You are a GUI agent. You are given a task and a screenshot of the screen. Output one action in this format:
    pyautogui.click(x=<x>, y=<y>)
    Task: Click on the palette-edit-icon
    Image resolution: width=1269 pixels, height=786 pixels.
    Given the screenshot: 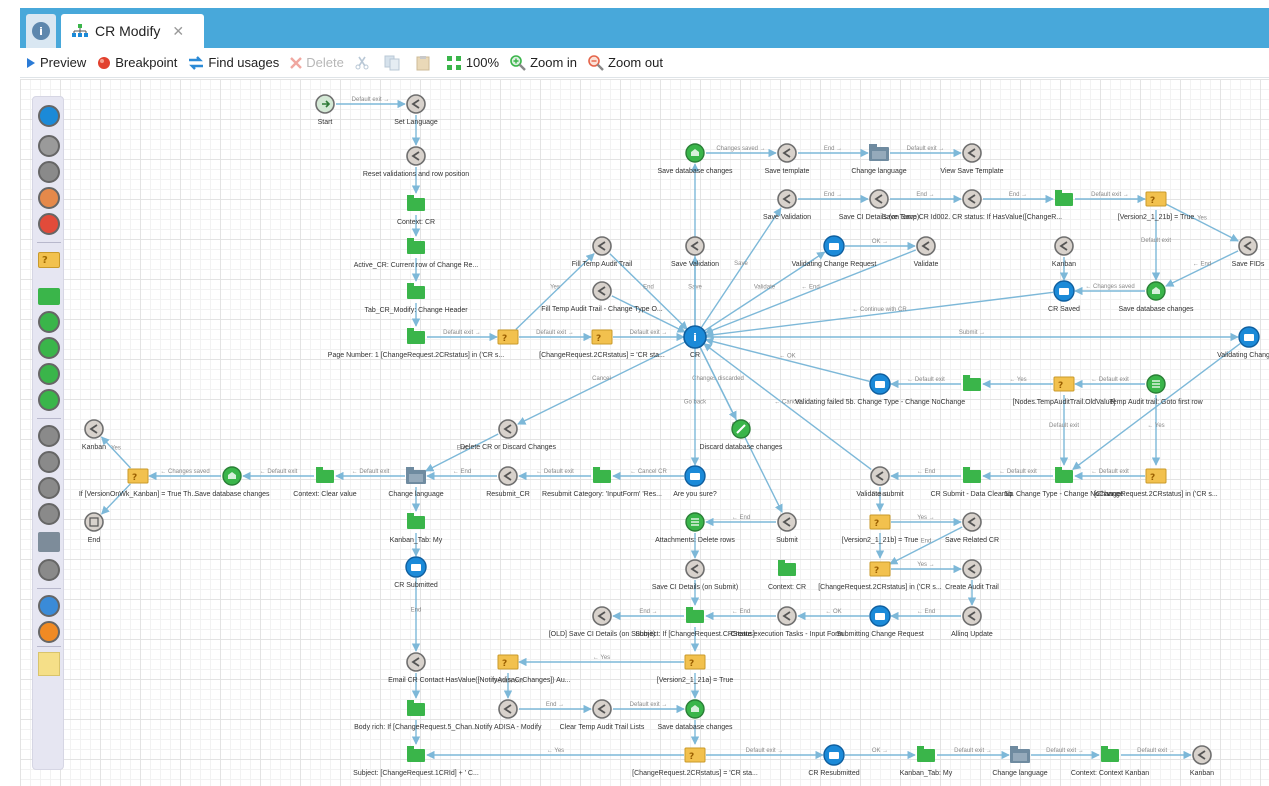 What is the action you would take?
    pyautogui.click(x=49, y=400)
    